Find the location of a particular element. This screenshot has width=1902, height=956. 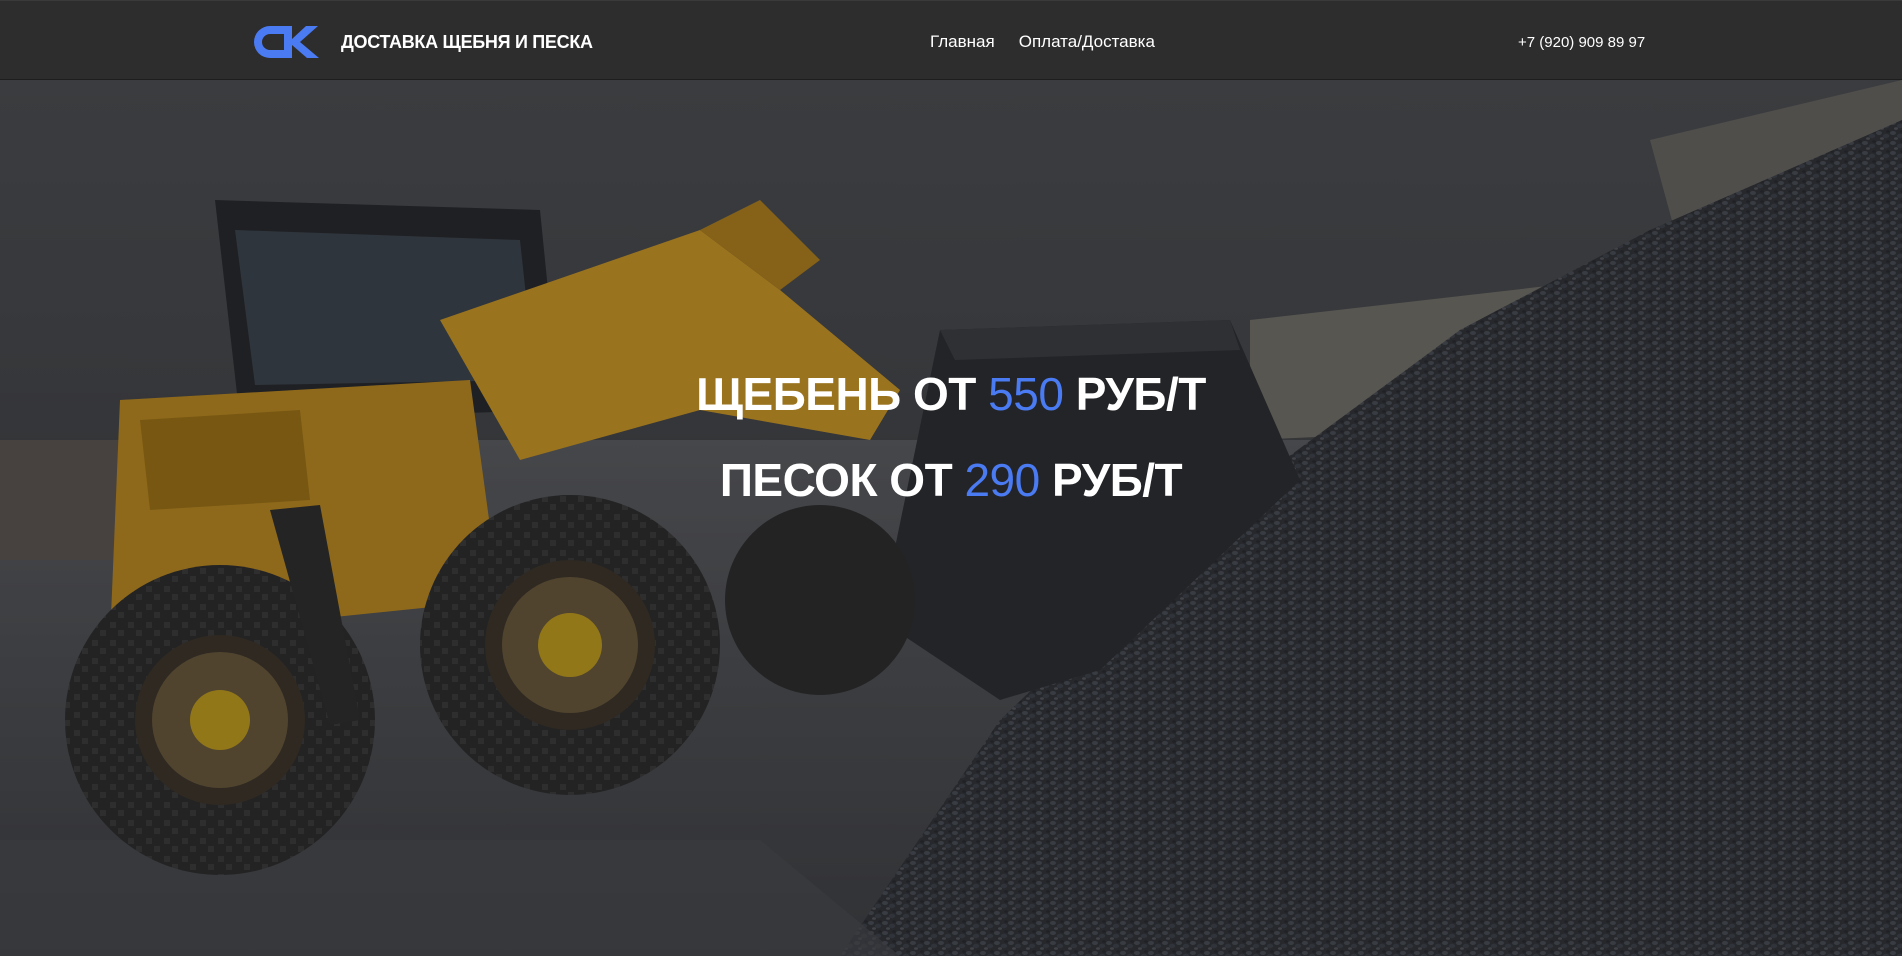

main-nav: Главная Оплата/Доставка is located at coordinates (1042, 42).